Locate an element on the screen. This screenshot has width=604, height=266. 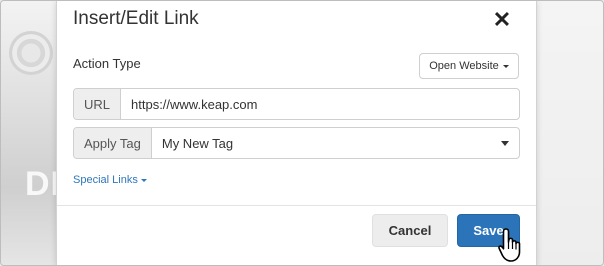
special-links-label: Special Links is located at coordinates (105, 180).